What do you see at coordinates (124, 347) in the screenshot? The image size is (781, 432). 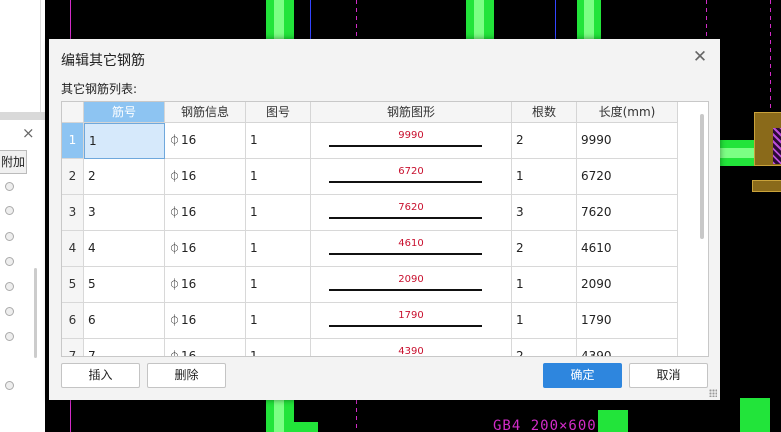 I see `cell-bar-number: 7` at bounding box center [124, 347].